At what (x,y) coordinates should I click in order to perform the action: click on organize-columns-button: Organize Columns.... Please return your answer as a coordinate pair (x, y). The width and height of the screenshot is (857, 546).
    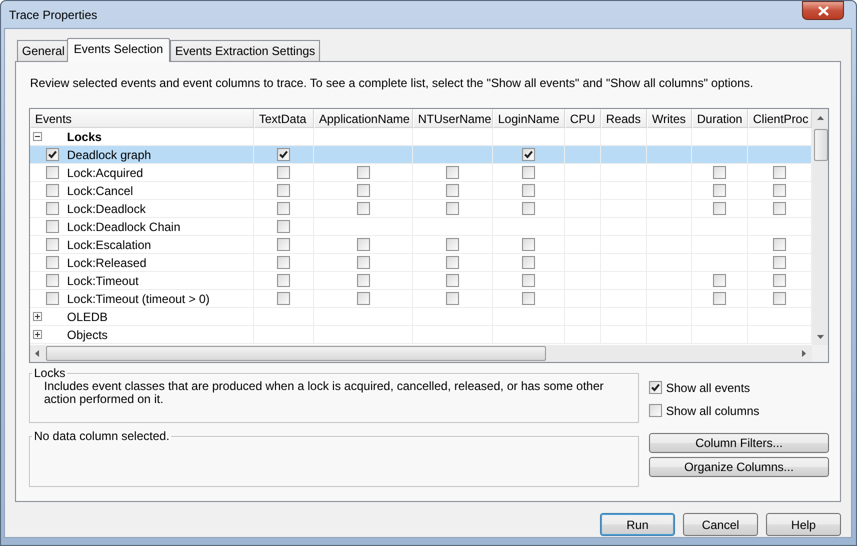
    Looking at the image, I should click on (739, 467).